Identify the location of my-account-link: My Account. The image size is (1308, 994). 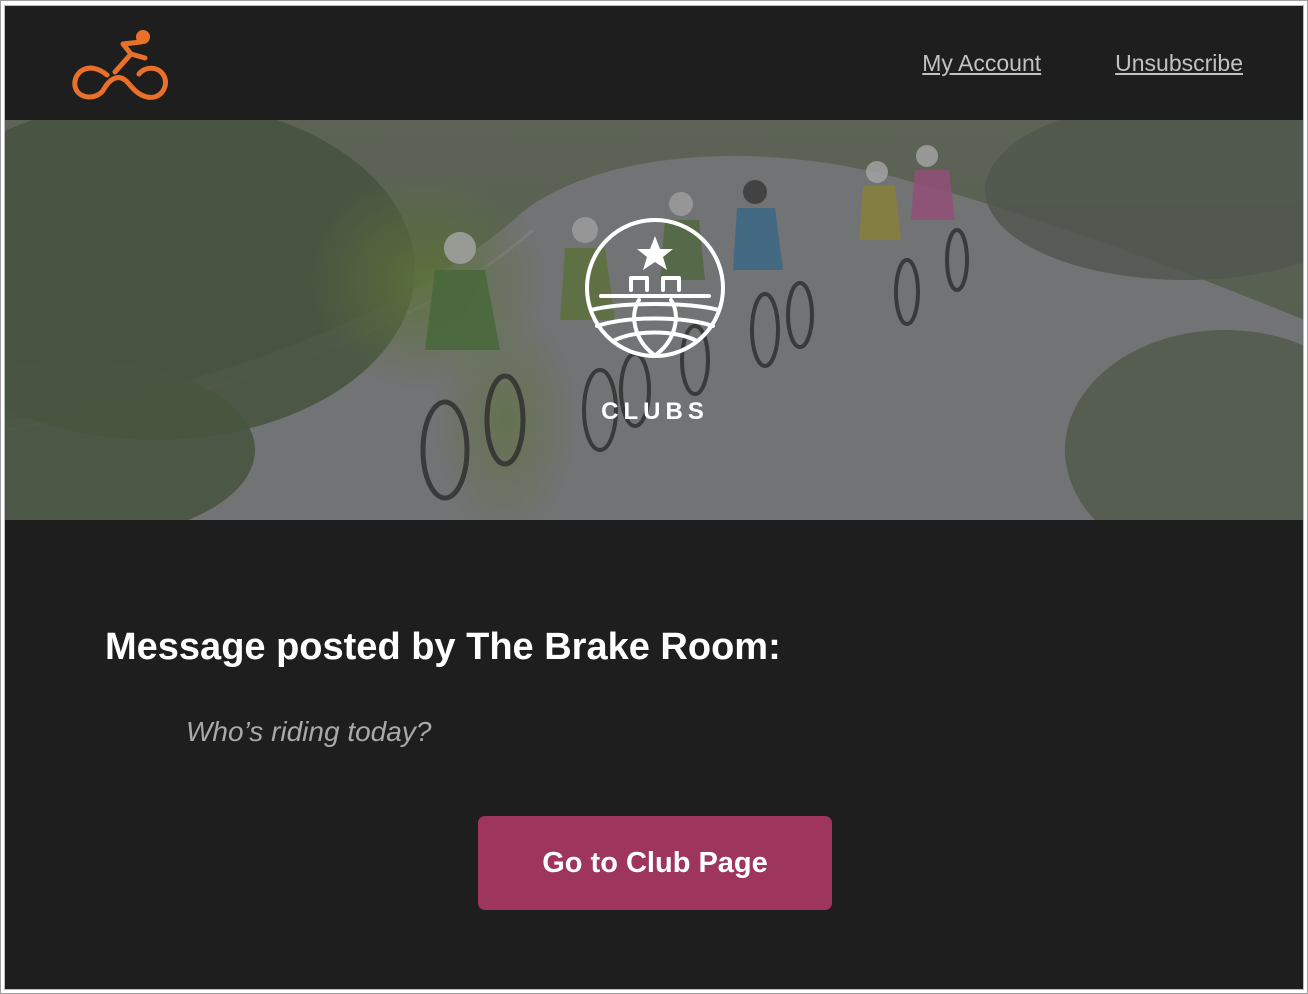
(981, 63).